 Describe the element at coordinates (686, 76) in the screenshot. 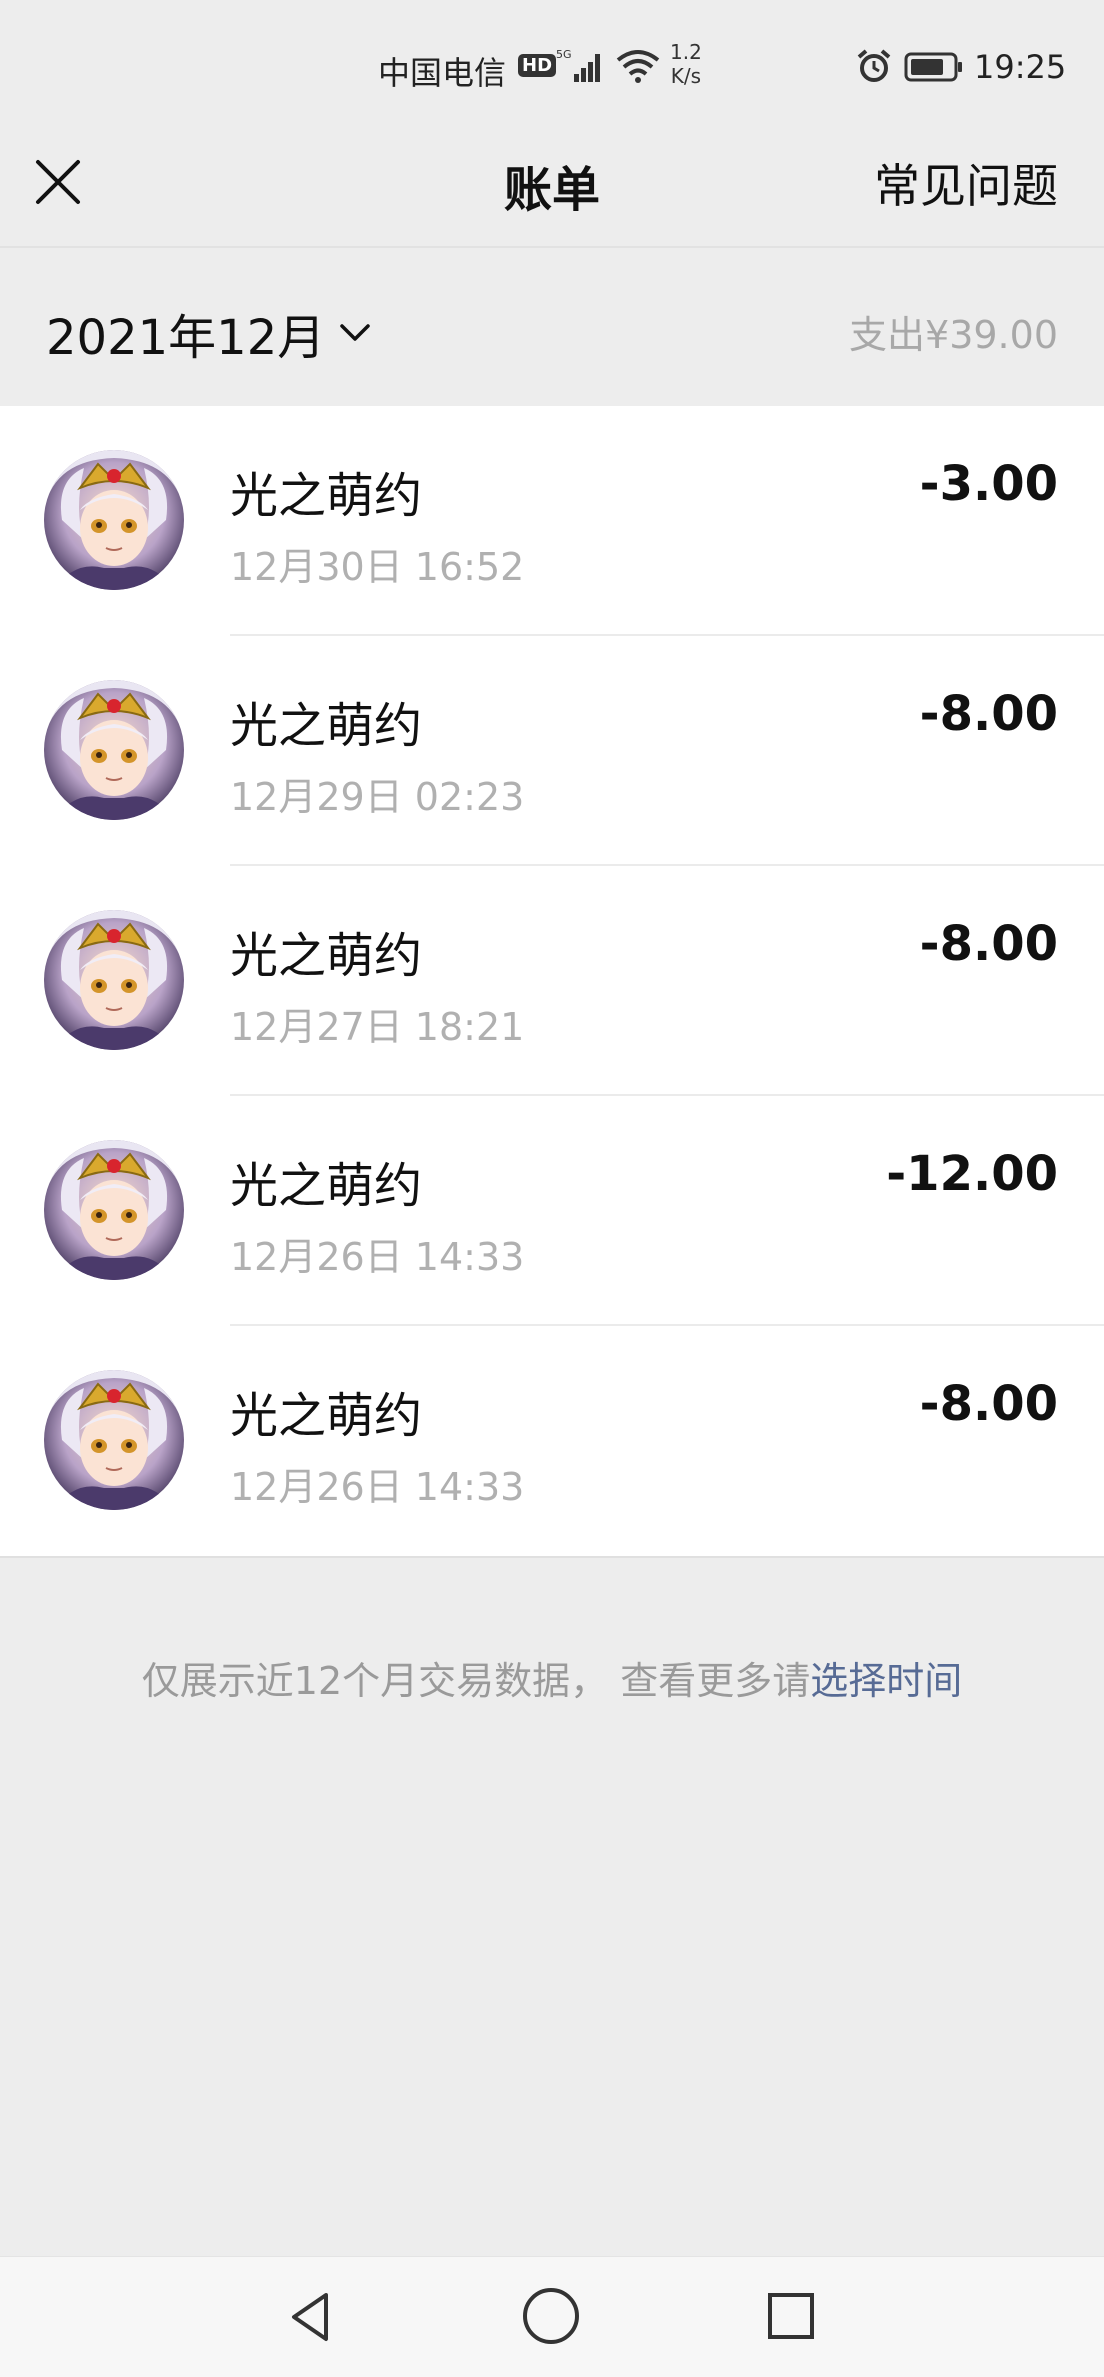

I see `speed-unit: K/s` at that location.